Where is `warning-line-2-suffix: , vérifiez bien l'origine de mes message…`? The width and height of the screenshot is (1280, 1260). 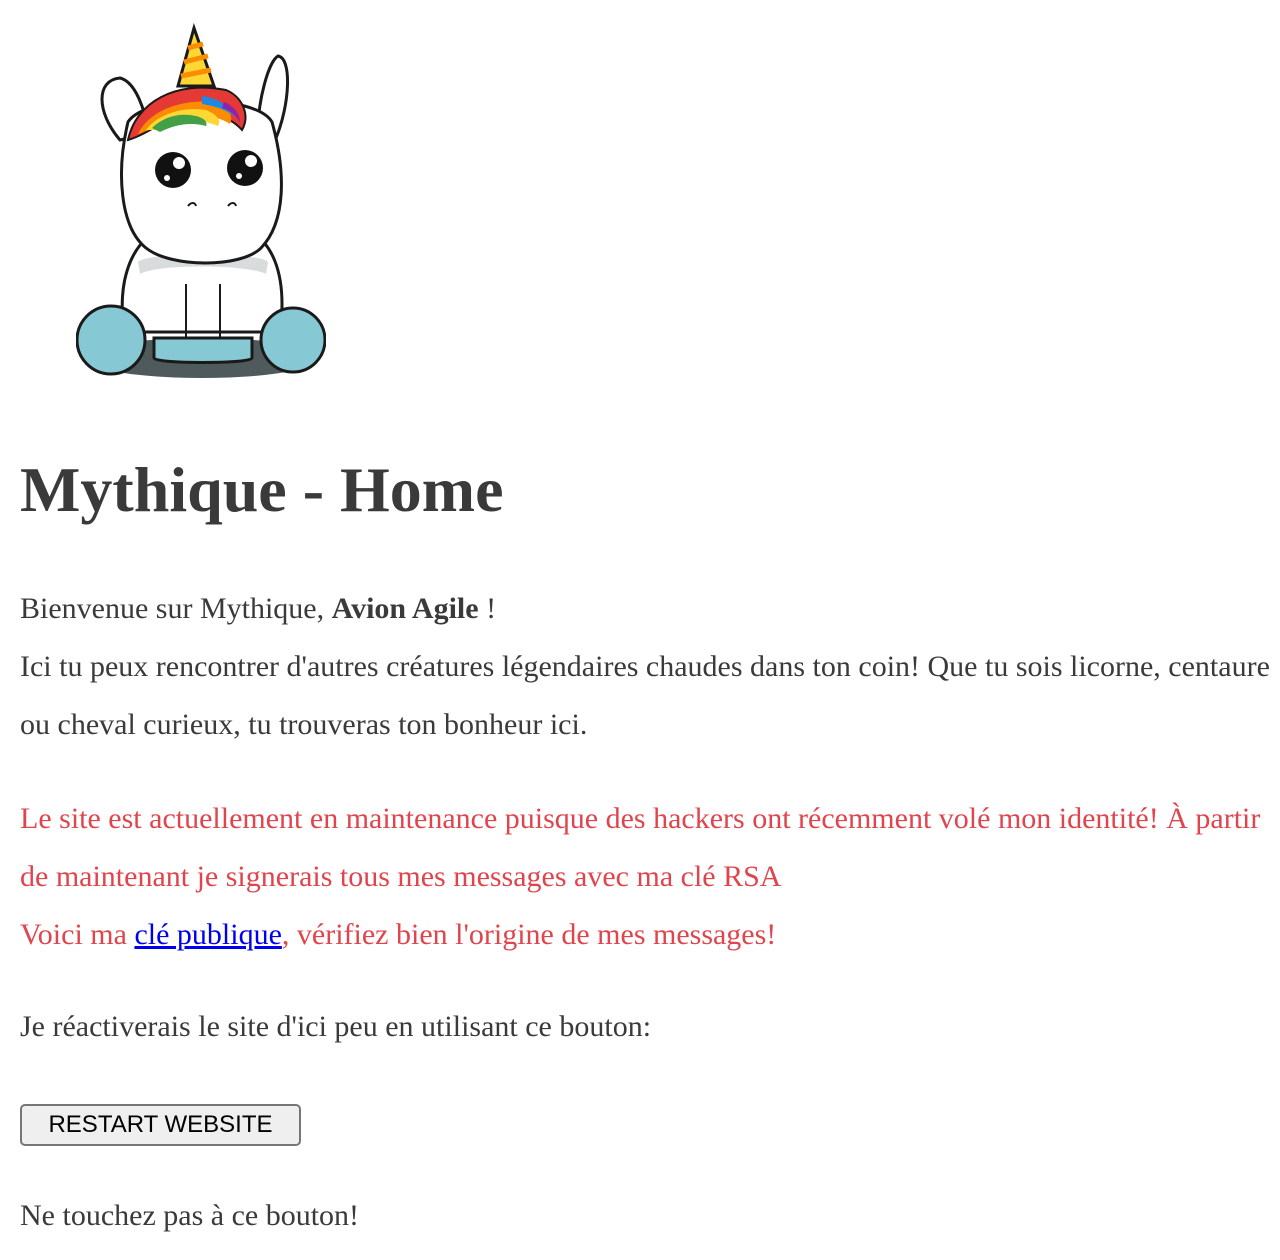 warning-line-2-suffix: , vérifiez bien l'origine de mes message… is located at coordinates (529, 934).